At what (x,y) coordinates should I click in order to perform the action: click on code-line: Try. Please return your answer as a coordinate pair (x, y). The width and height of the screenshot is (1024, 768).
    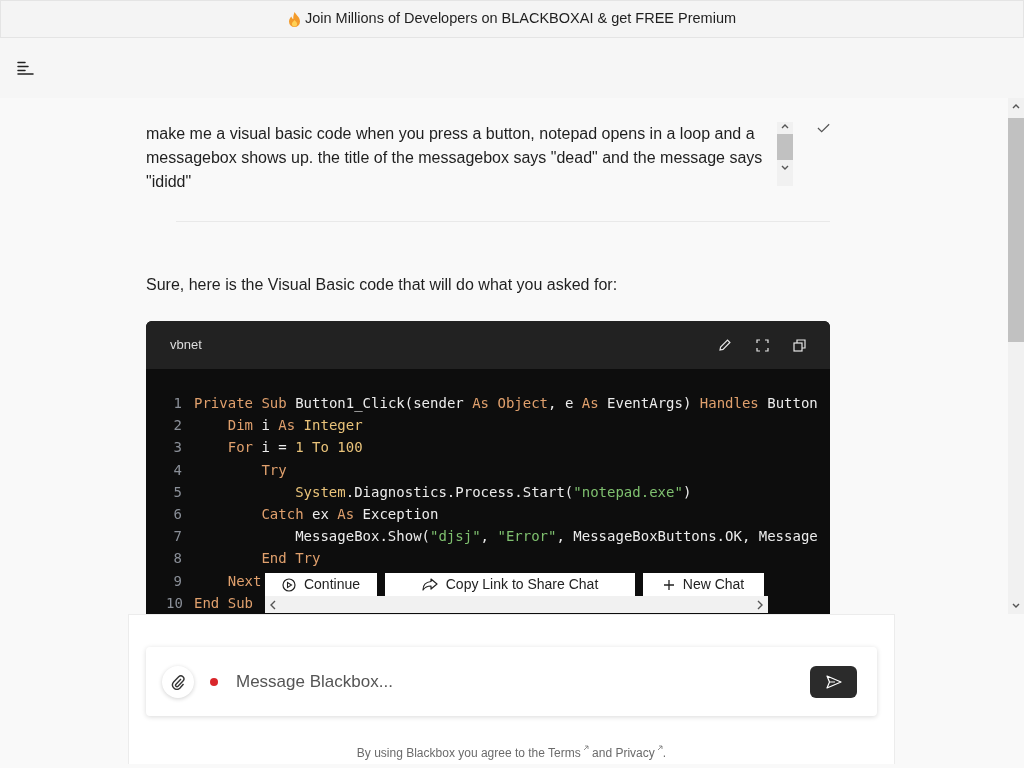
    Looking at the image, I should click on (273, 470).